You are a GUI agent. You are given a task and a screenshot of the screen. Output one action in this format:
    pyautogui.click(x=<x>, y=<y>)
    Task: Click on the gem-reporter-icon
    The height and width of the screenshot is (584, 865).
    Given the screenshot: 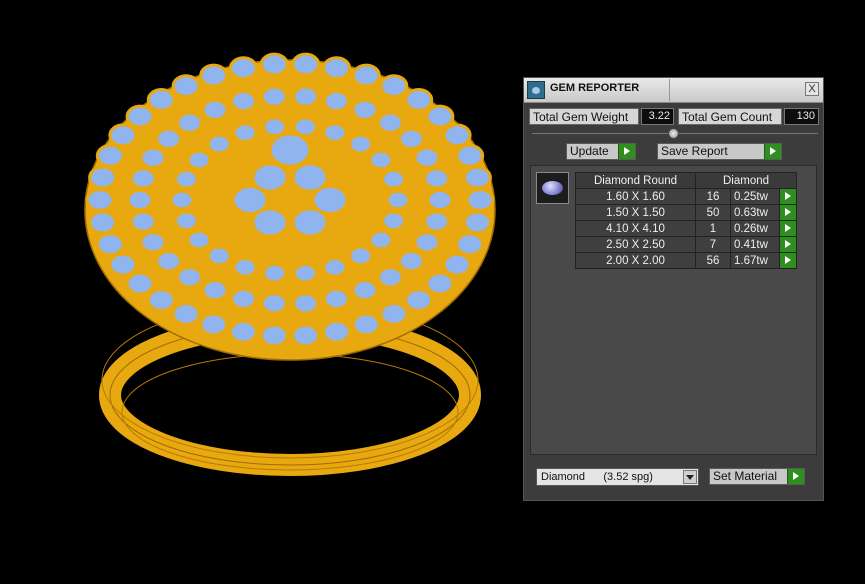 What is the action you would take?
    pyautogui.click(x=536, y=90)
    